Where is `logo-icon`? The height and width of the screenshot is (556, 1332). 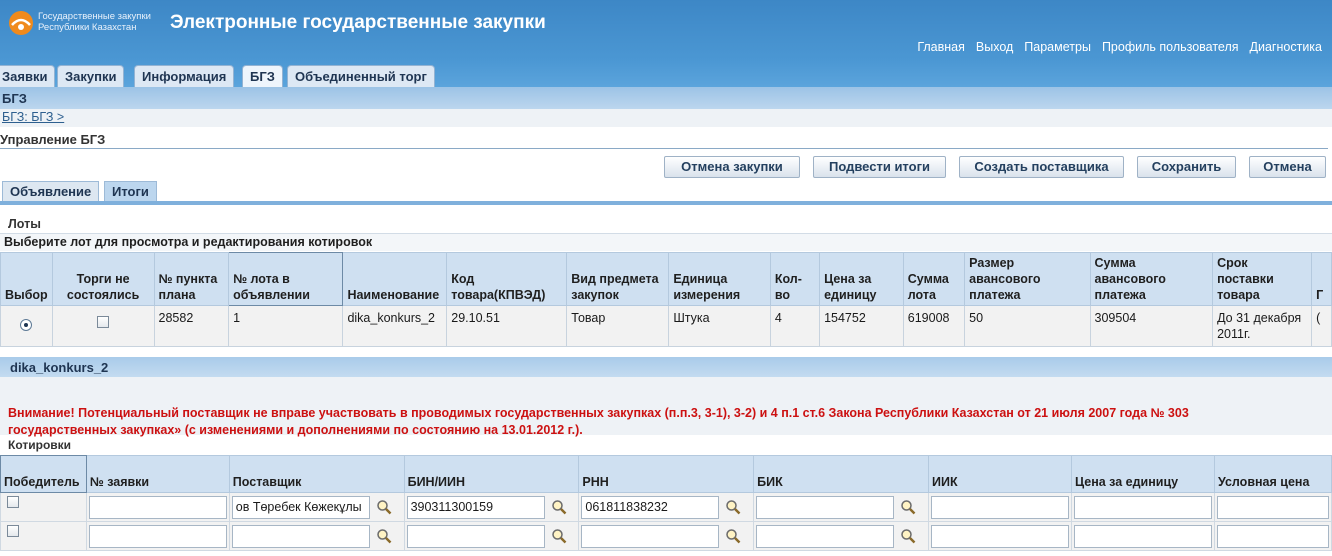 logo-icon is located at coordinates (21, 23).